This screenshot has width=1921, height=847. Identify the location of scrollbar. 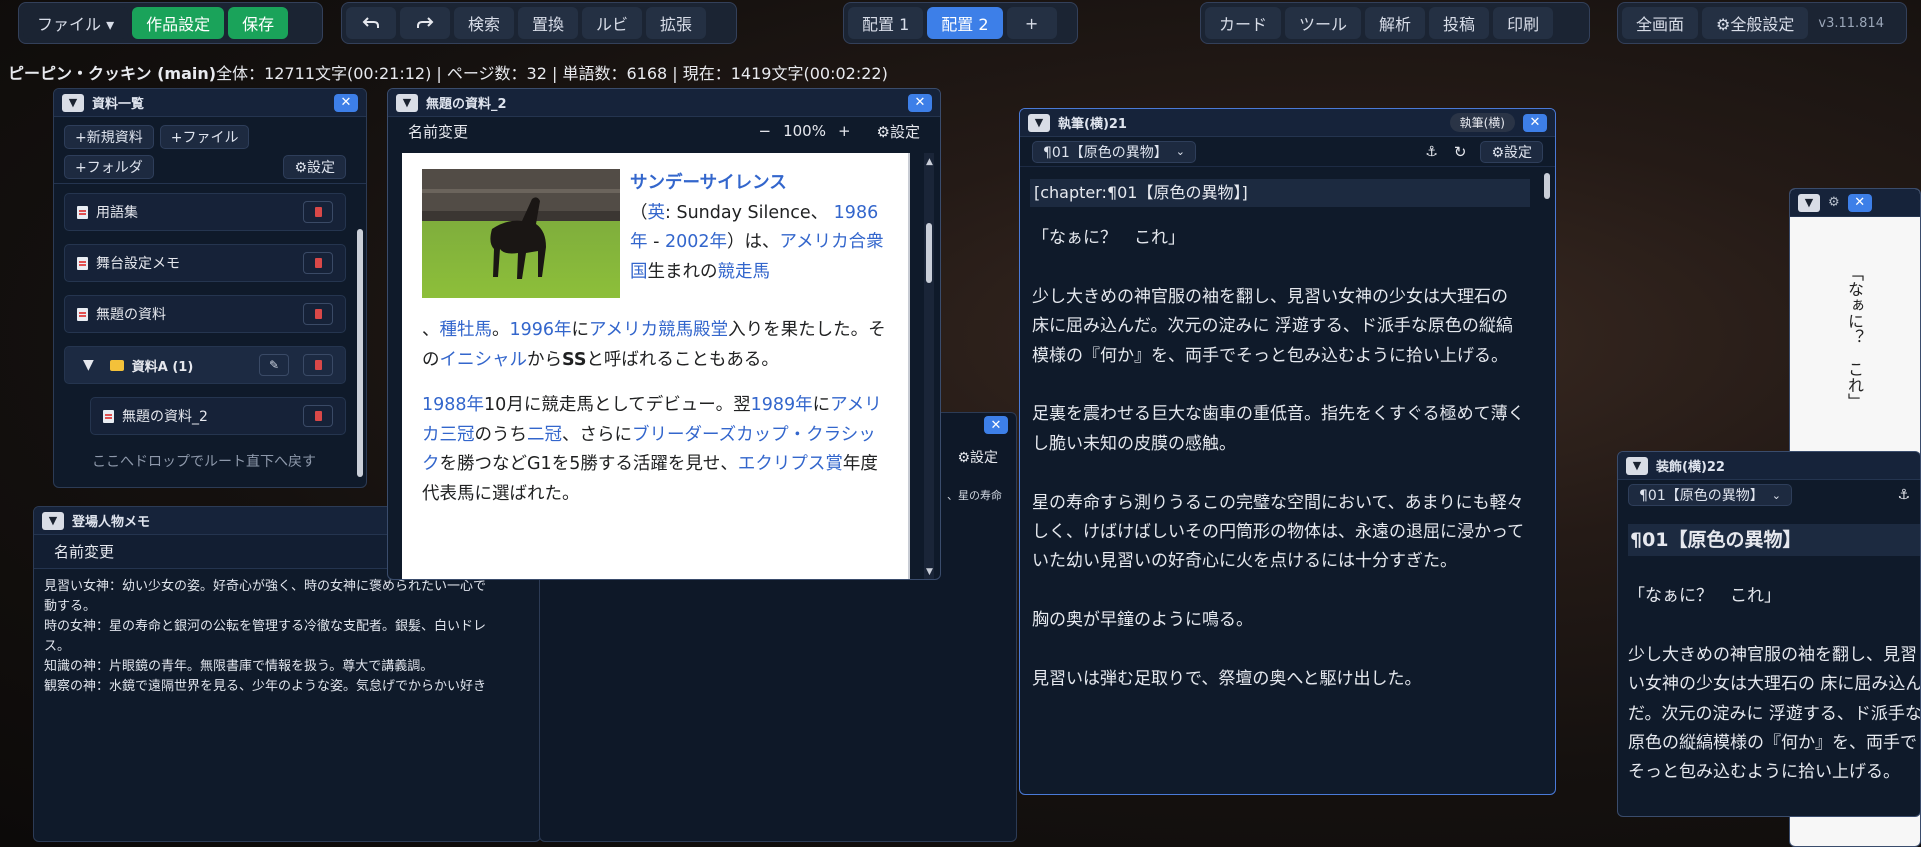
(360, 353).